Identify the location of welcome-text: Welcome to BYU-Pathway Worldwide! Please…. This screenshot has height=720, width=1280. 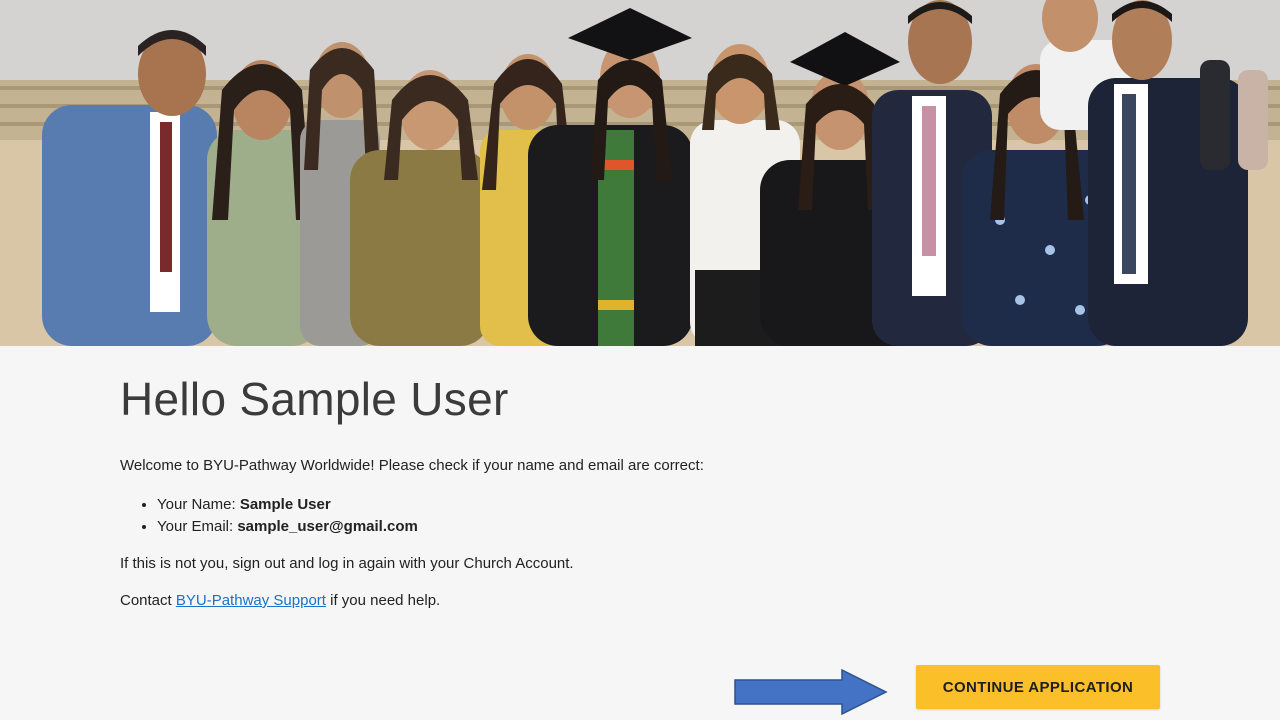
(412, 465).